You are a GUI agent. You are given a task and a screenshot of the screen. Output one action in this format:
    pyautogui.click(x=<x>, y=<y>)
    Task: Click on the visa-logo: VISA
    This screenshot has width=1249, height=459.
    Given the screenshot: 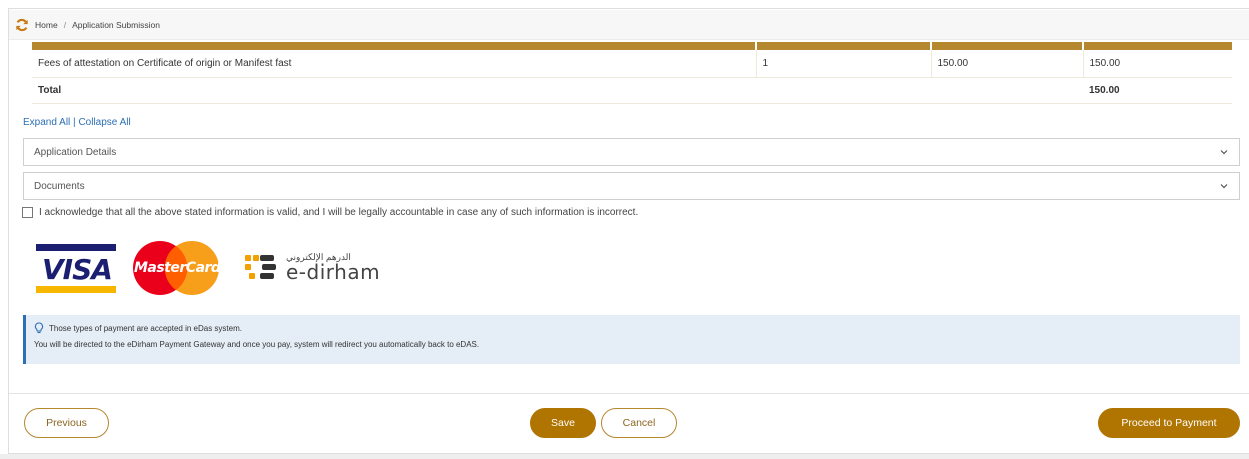 What is the action you would take?
    pyautogui.click(x=76, y=267)
    